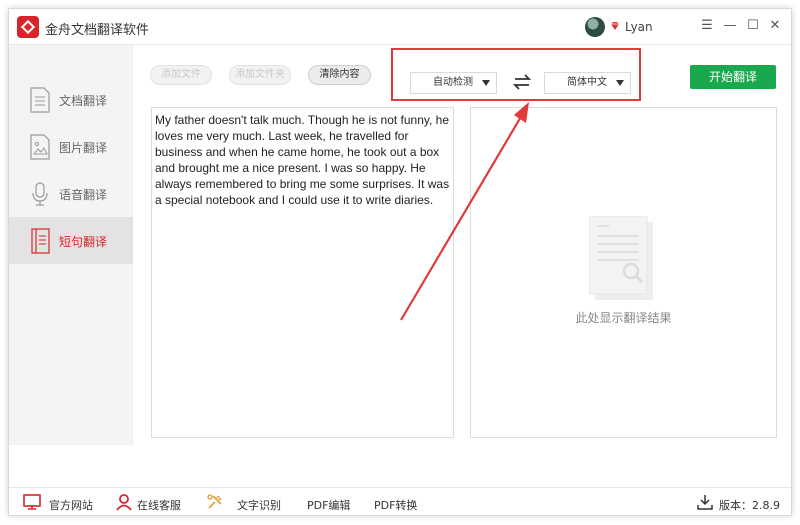 The image size is (800, 525). Describe the element at coordinates (40, 241) in the screenshot. I see `notebook-icon` at that location.